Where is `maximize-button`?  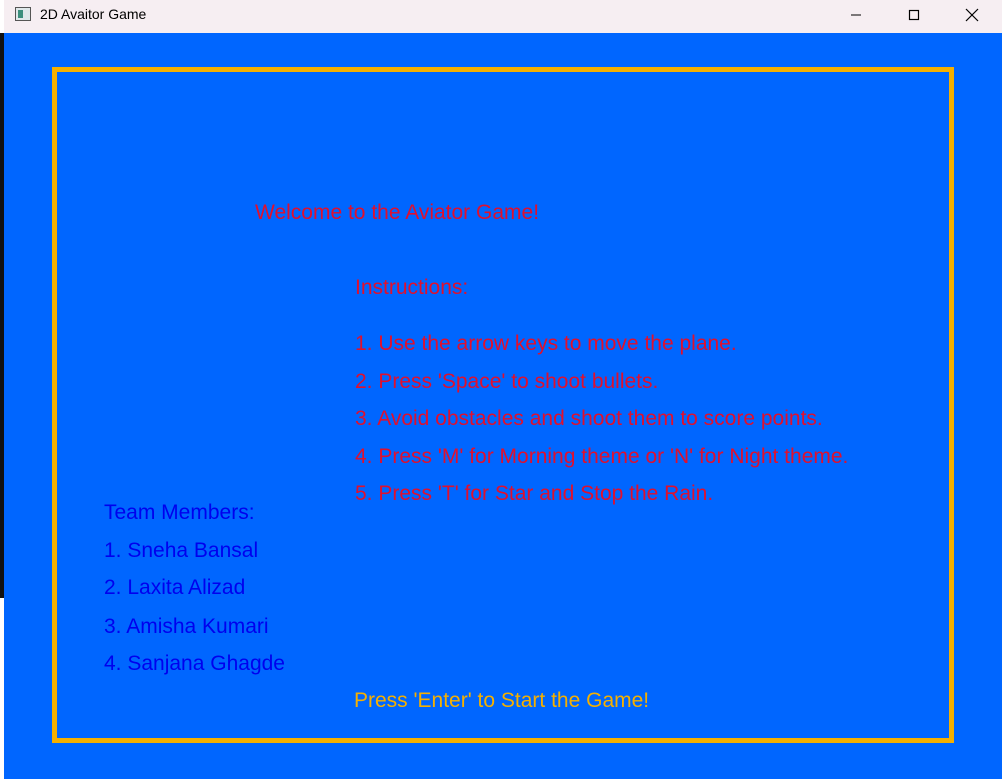 maximize-button is located at coordinates (914, 15).